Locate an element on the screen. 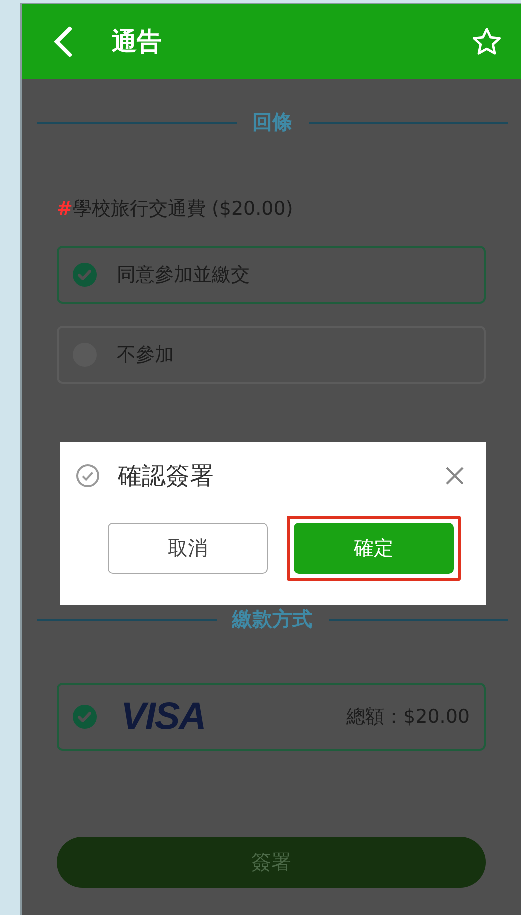 Image resolution: width=521 pixels, height=915 pixels. cancel-button: 取消 is located at coordinates (188, 548).